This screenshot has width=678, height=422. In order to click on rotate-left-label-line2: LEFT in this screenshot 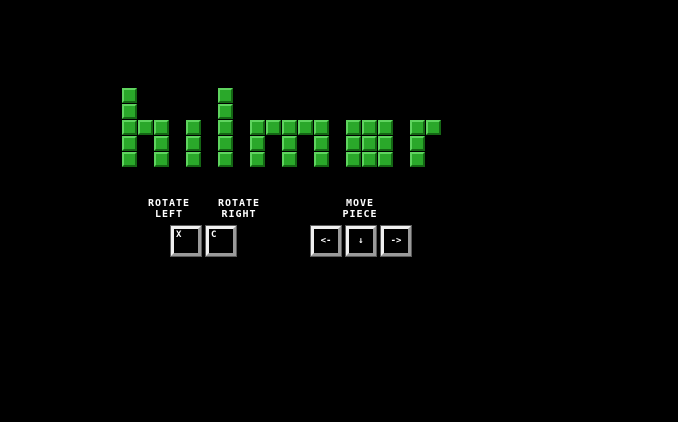, I will do `click(169, 214)`.